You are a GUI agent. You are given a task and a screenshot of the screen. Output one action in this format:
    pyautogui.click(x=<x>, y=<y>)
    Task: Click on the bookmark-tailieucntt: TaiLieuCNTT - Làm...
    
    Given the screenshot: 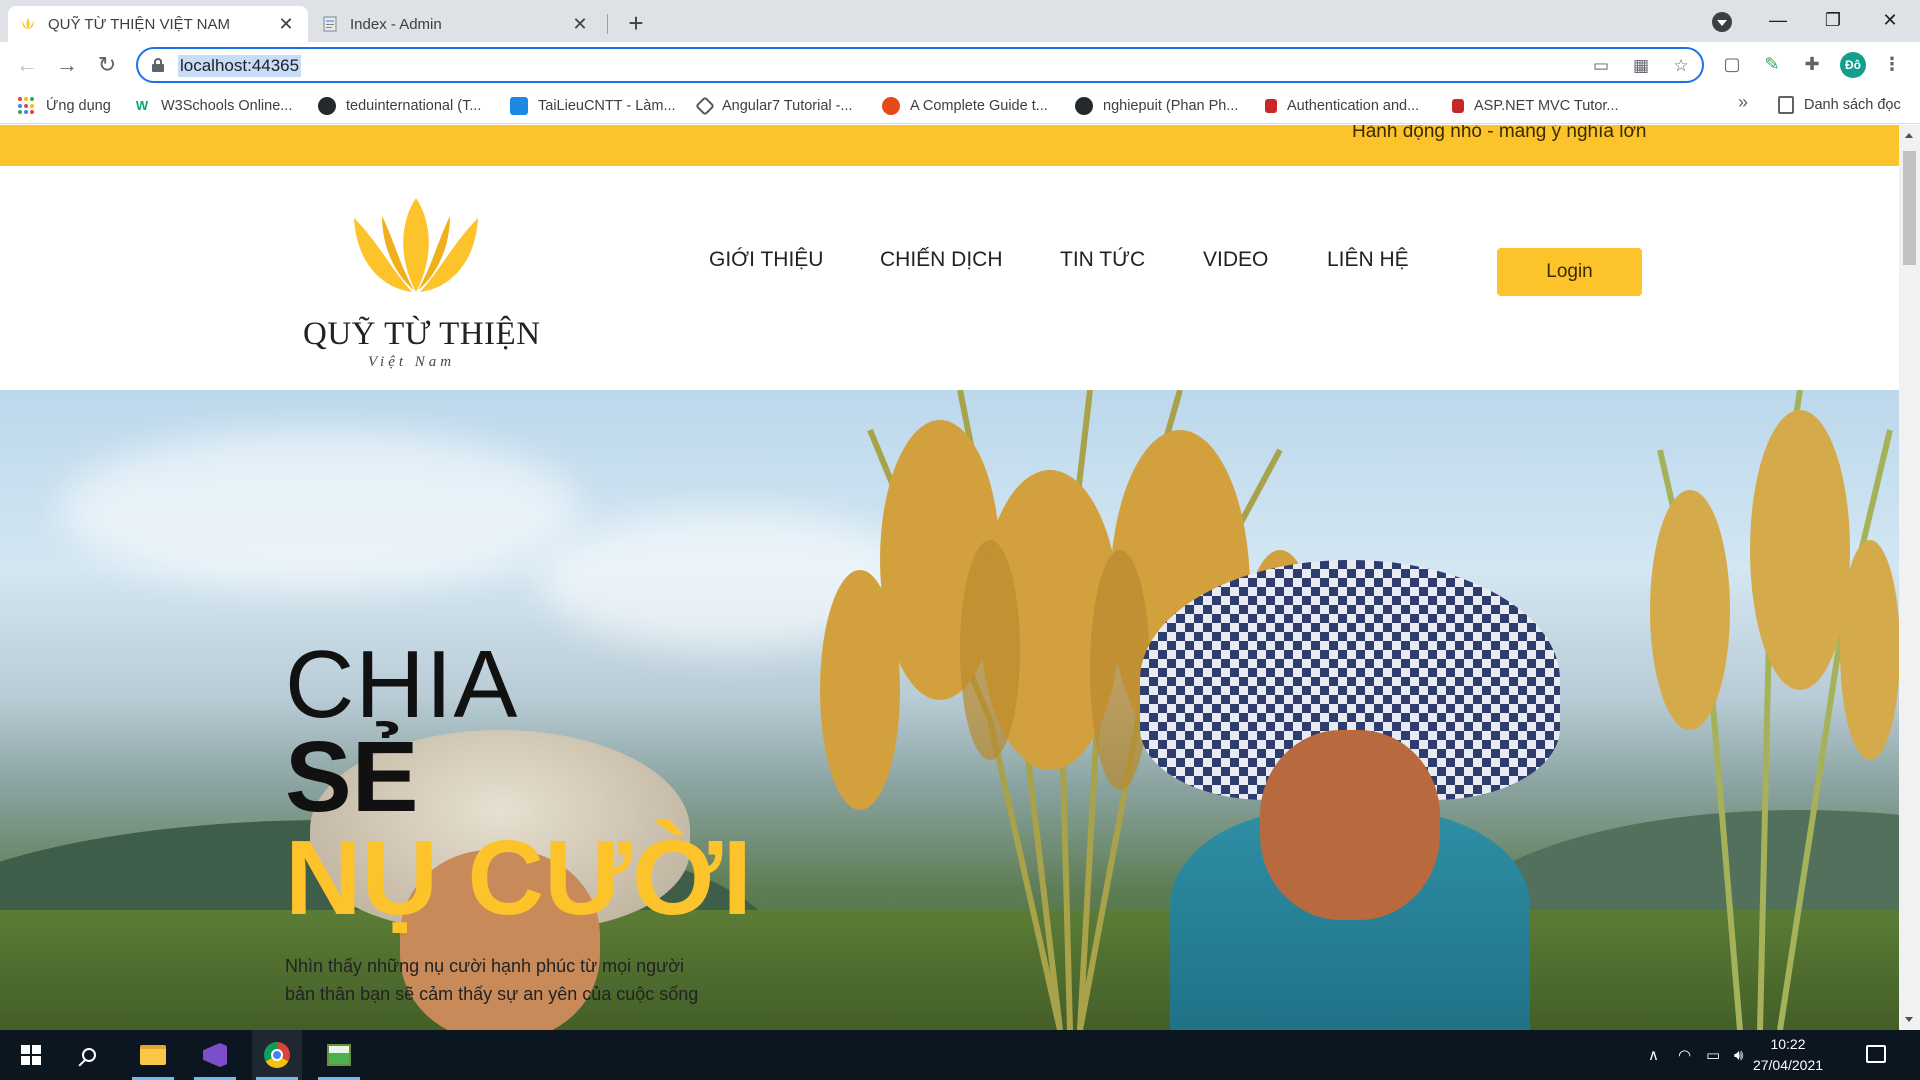 What is the action you would take?
    pyautogui.click(x=593, y=106)
    